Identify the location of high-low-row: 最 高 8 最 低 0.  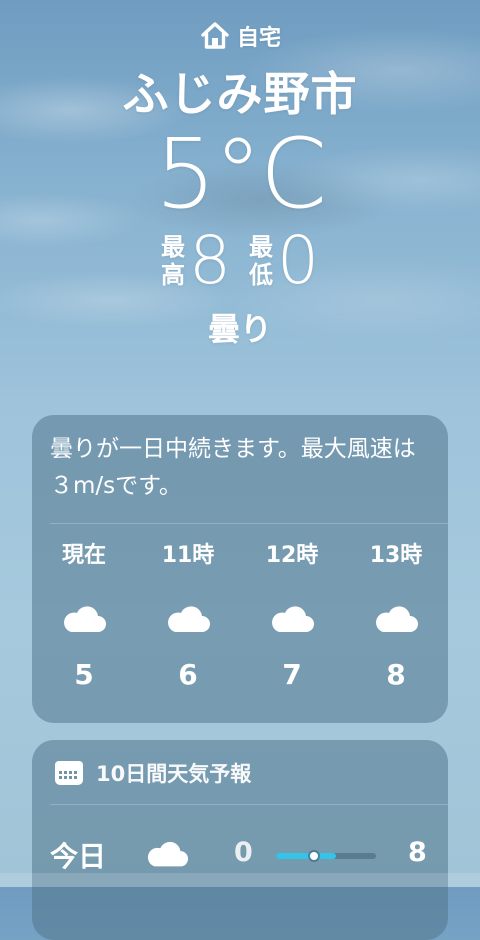
(240, 261).